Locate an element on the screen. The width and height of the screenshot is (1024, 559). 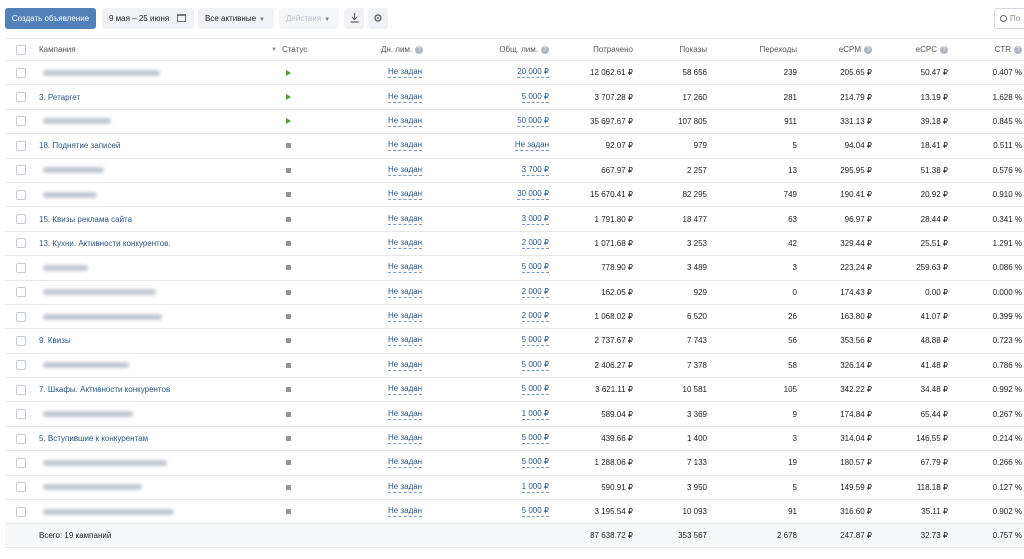
header-day-limit: Дн. лим.? is located at coordinates (404, 49).